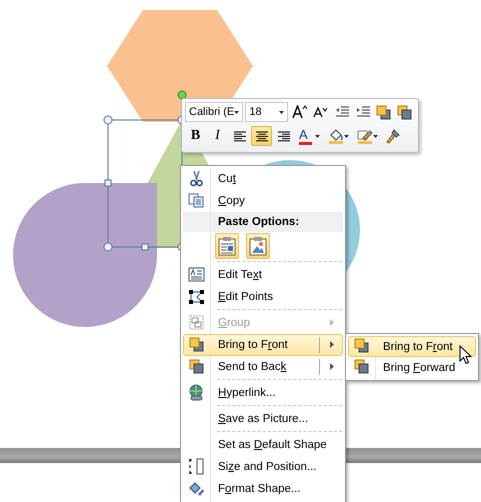 This screenshot has width=481, height=502. I want to click on menu-item: Bring Forward, so click(412, 367).